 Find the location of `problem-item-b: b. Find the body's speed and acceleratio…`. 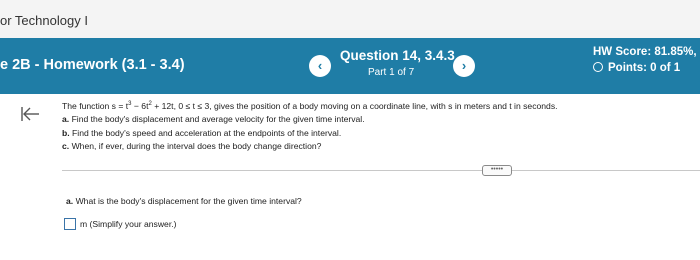

problem-item-b: b. Find the body's speed and acceleratio… is located at coordinates (202, 132).